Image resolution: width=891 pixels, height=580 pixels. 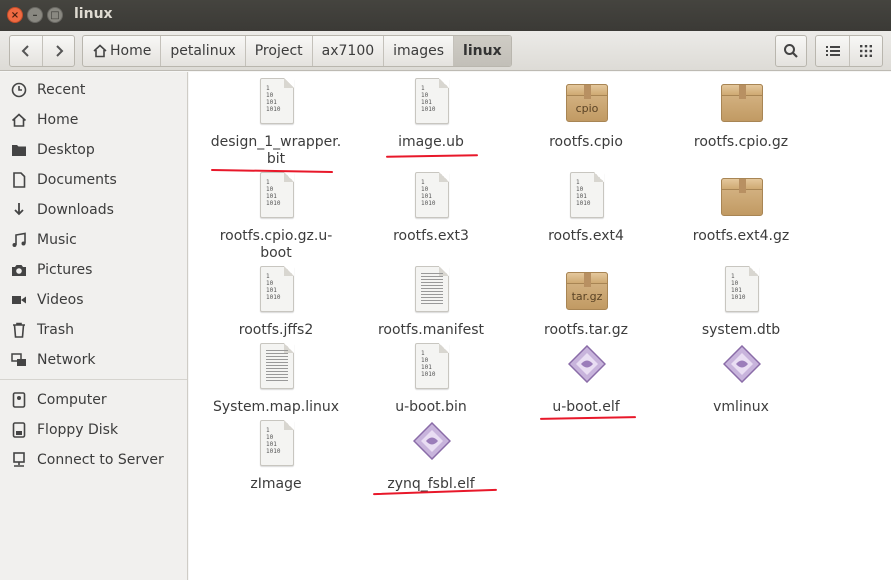 I want to click on file-name: System.map.linux, so click(x=276, y=407).